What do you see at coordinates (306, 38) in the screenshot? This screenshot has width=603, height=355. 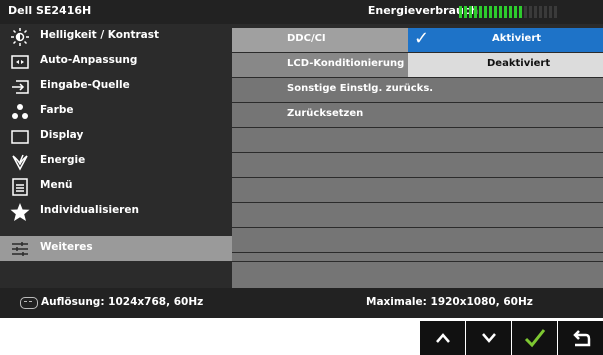 I see `ddc-ci-label: DDC/CI` at bounding box center [306, 38].